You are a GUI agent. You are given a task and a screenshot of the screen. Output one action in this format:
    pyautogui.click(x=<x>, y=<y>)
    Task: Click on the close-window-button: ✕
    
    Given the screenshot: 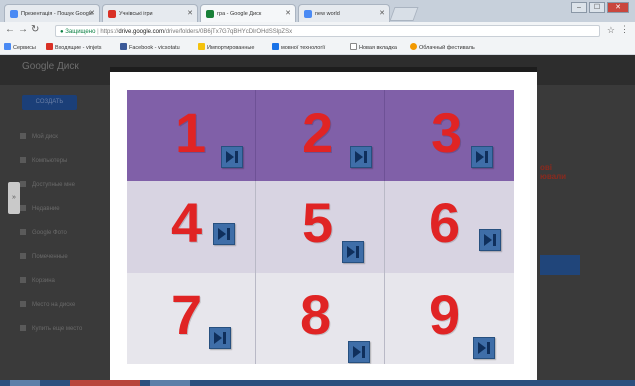 What is the action you would take?
    pyautogui.click(x=618, y=7)
    